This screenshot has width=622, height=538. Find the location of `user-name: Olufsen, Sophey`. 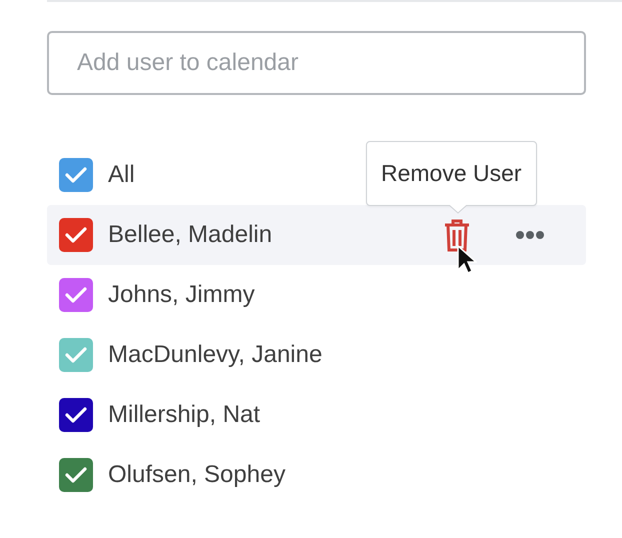

user-name: Olufsen, Sophey is located at coordinates (197, 475).